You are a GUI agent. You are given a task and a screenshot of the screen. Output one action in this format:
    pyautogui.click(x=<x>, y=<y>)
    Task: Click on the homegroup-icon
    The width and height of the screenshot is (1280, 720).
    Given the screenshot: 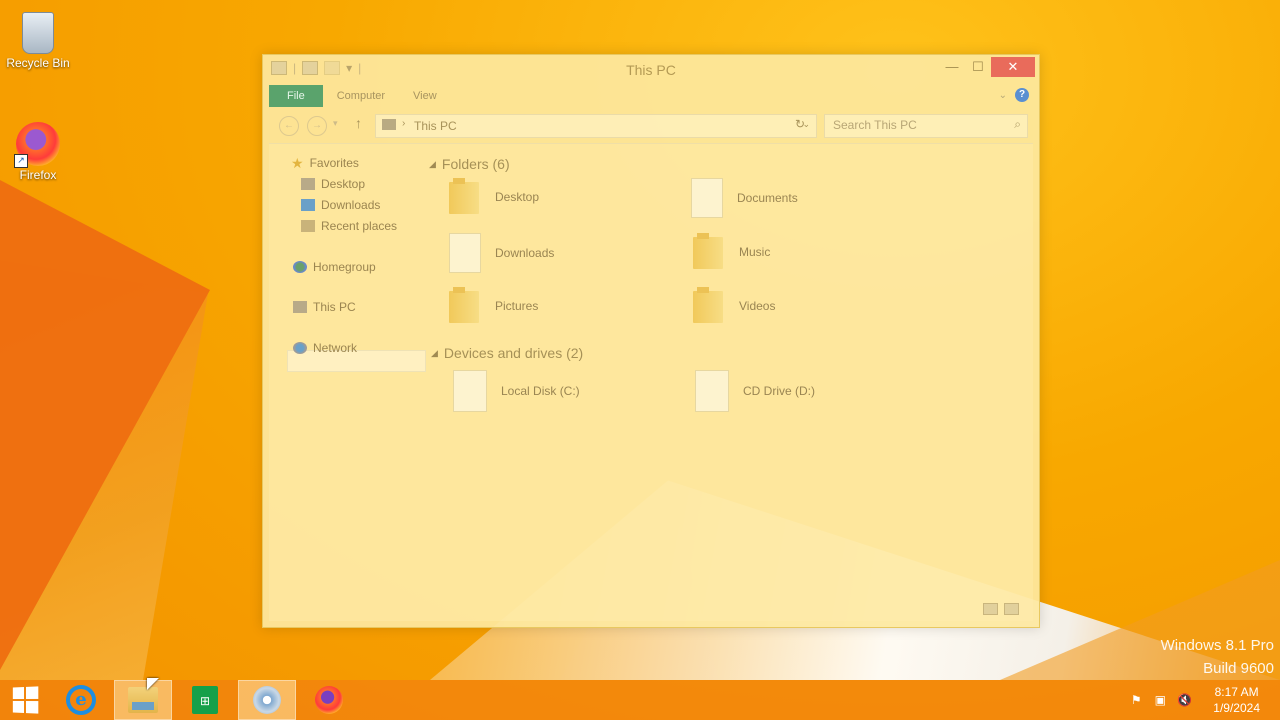 What is the action you would take?
    pyautogui.click(x=300, y=267)
    